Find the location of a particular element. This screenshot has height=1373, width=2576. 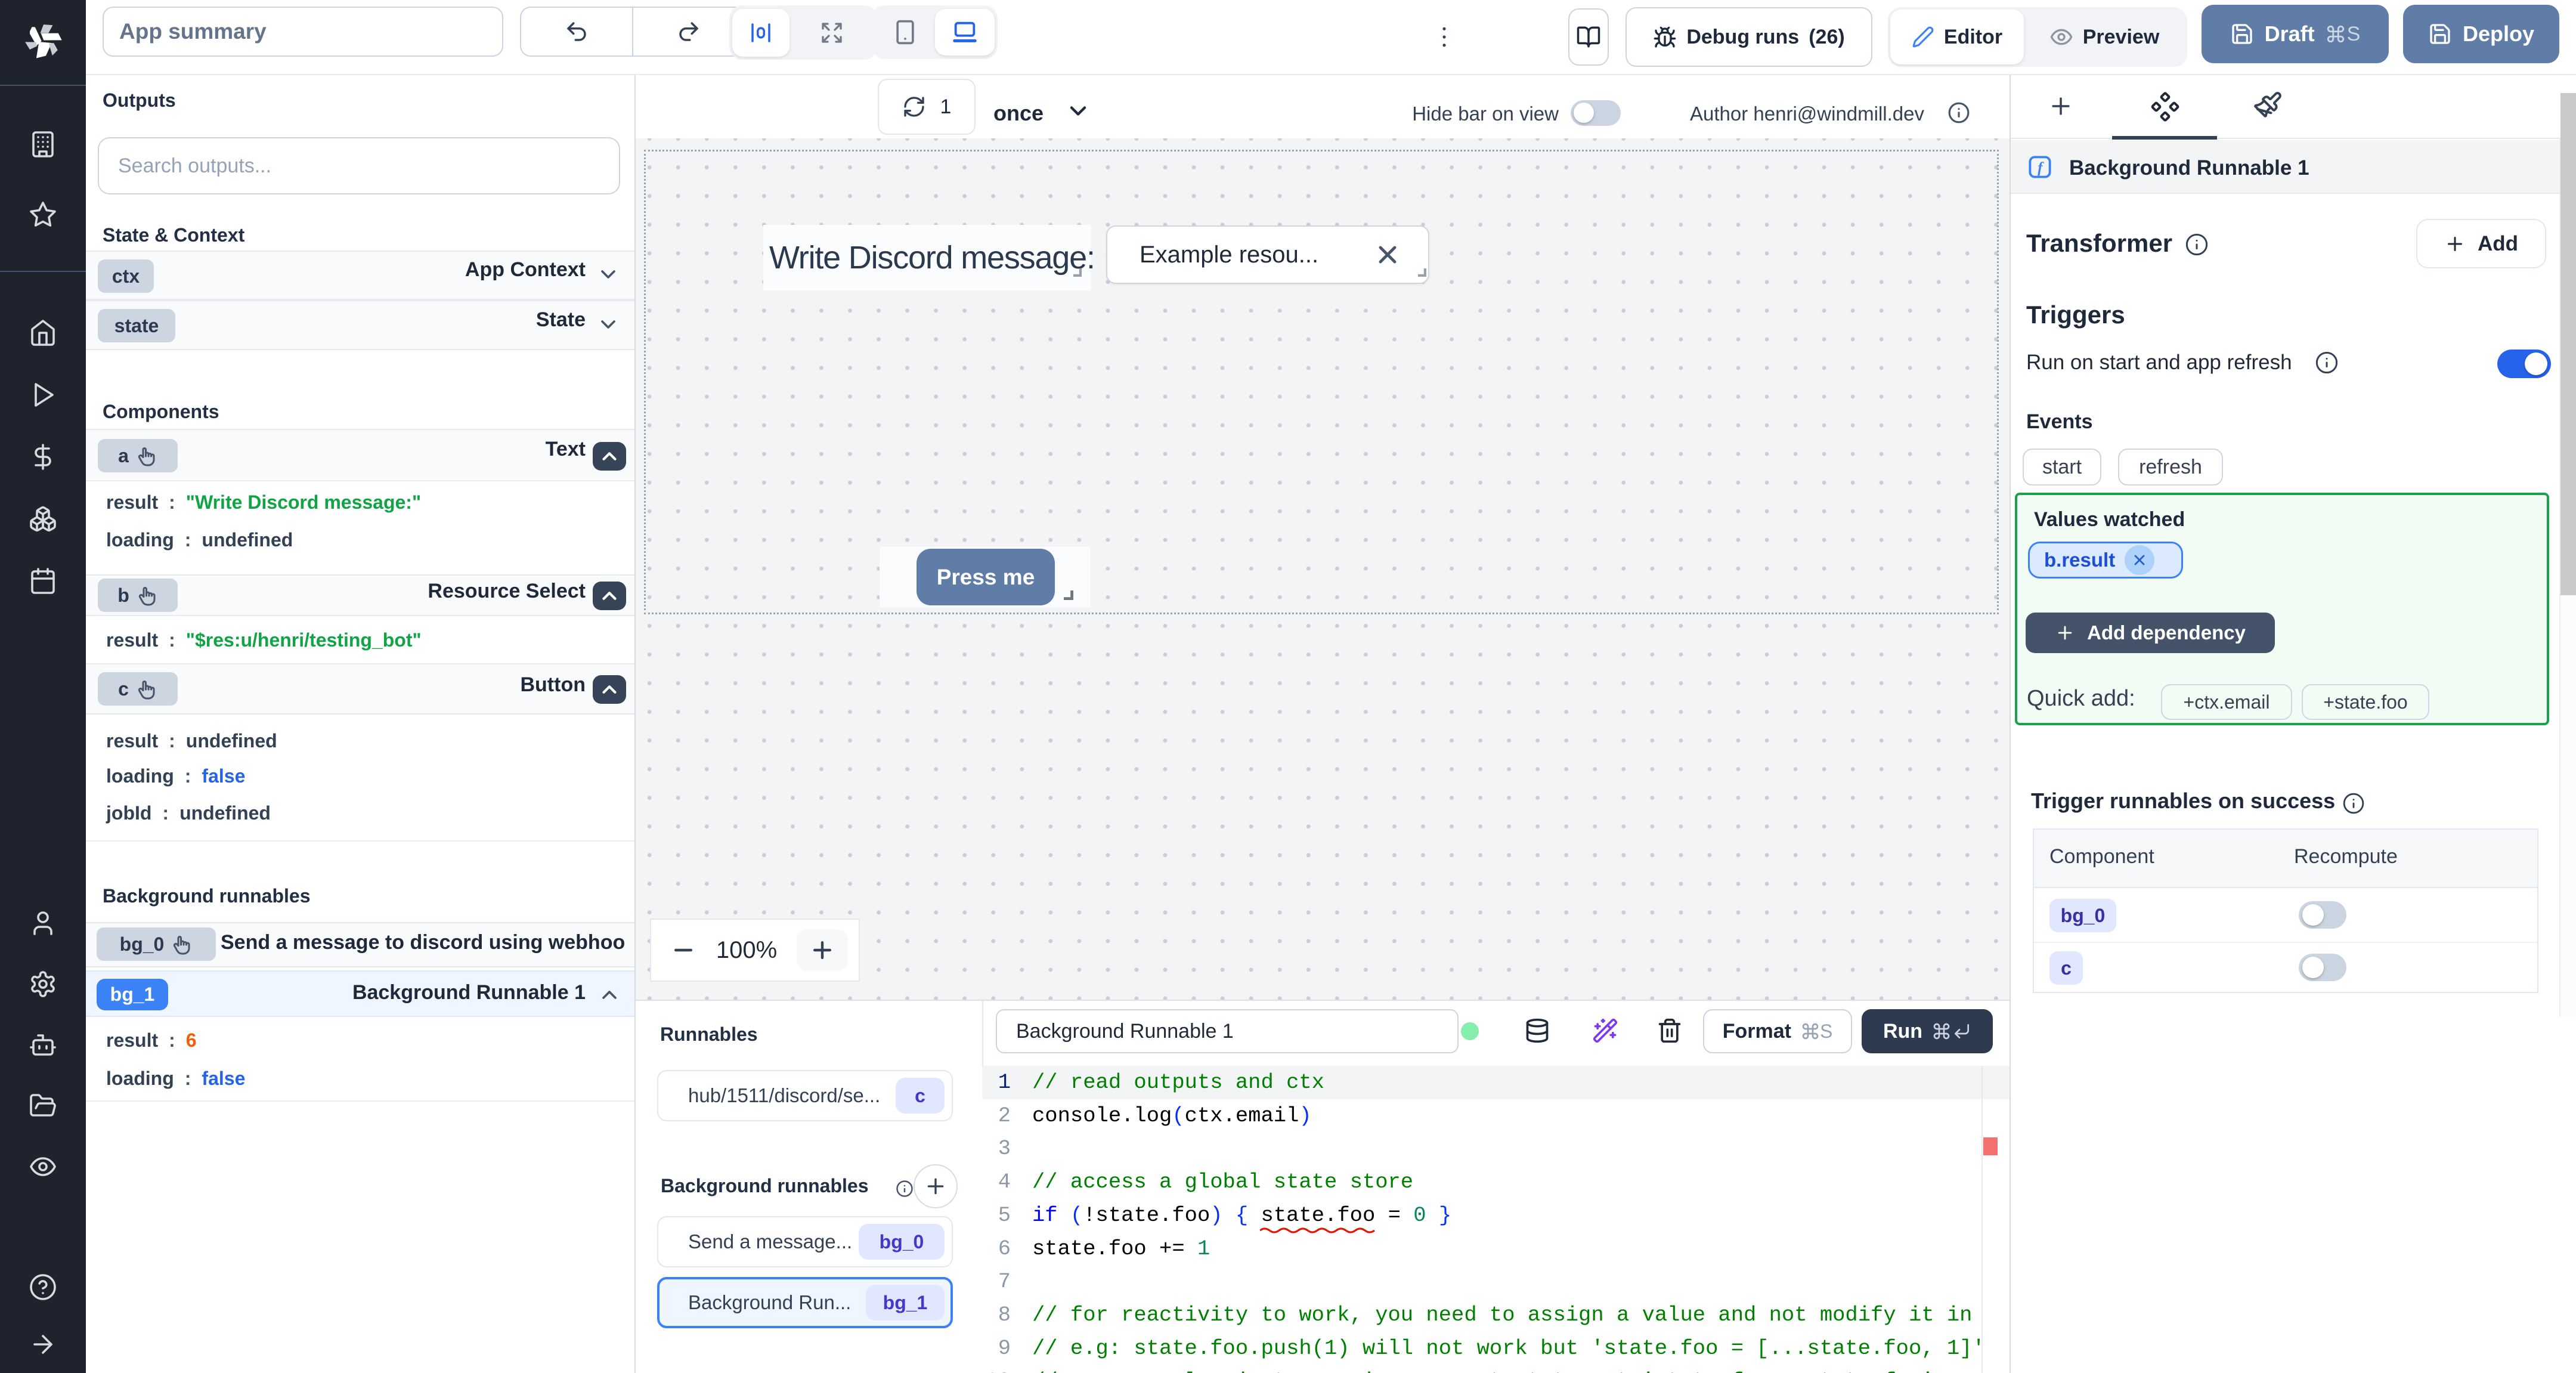

svg-text: f is located at coordinates (2041, 167).